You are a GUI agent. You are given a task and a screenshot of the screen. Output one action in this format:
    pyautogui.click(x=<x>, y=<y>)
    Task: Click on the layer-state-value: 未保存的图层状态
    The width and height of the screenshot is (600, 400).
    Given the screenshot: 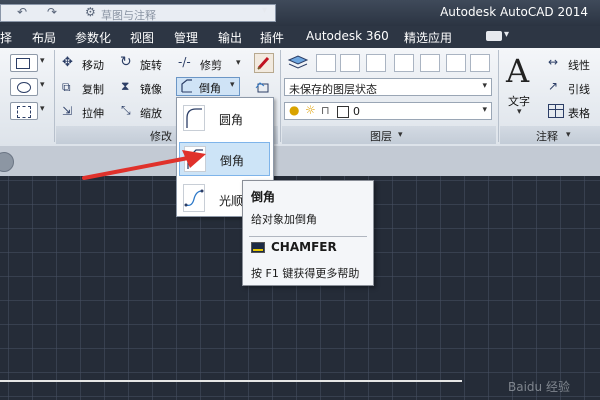 What is the action you would take?
    pyautogui.click(x=333, y=89)
    